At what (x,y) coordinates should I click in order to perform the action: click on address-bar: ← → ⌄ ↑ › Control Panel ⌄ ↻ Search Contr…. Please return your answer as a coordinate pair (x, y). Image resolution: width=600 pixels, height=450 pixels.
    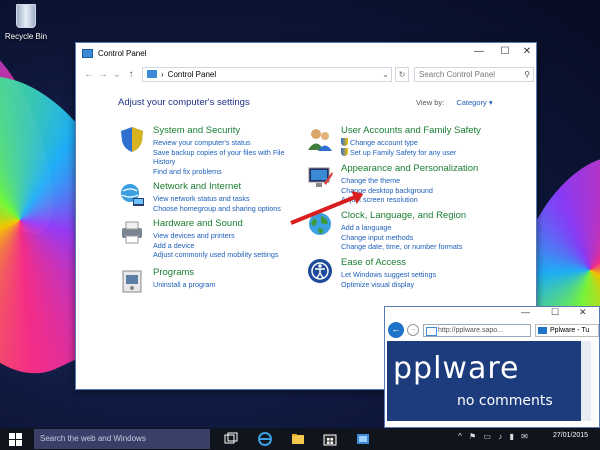
    Looking at the image, I should click on (308, 74).